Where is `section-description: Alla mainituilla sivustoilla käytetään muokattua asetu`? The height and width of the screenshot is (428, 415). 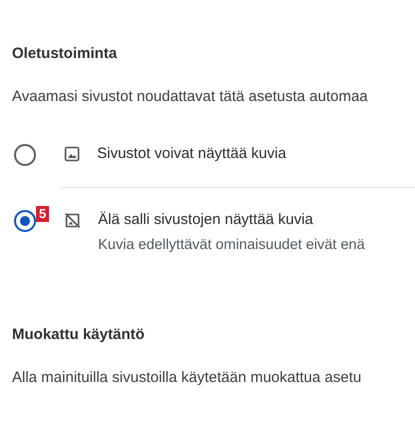 section-description: Alla mainituilla sivustoilla käytetään muokattua asetu is located at coordinates (187, 378).